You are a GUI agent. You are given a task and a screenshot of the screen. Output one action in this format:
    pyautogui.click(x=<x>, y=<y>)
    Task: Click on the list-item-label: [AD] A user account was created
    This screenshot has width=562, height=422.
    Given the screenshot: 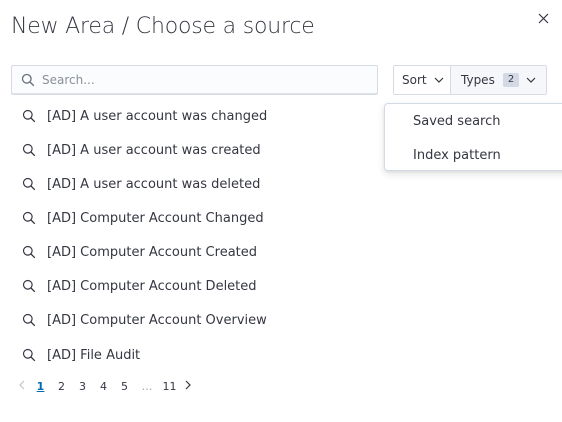 What is the action you would take?
    pyautogui.click(x=154, y=150)
    